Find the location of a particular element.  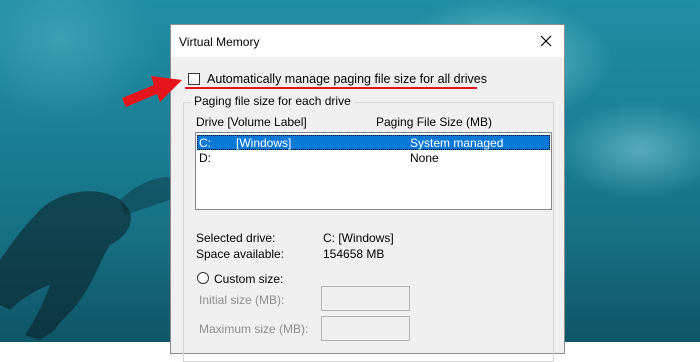

initial-size-label: Initial size (MB): is located at coordinates (242, 300).